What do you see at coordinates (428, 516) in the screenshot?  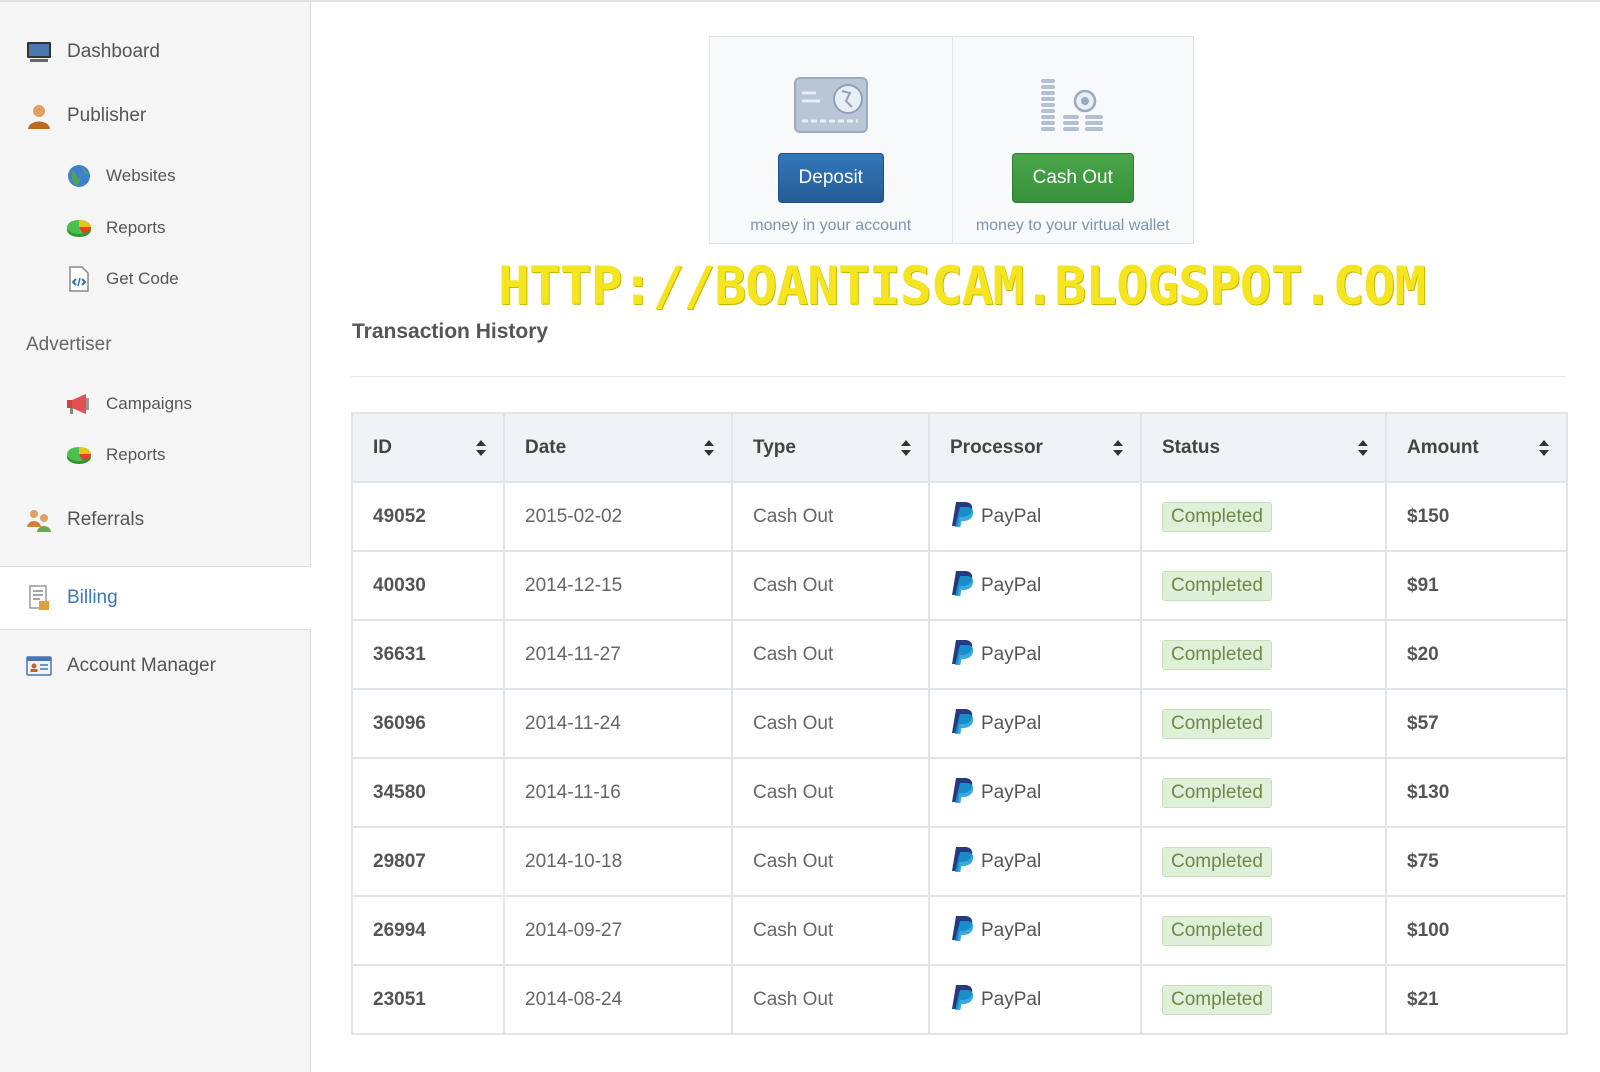 I see `cell-id: 49052` at bounding box center [428, 516].